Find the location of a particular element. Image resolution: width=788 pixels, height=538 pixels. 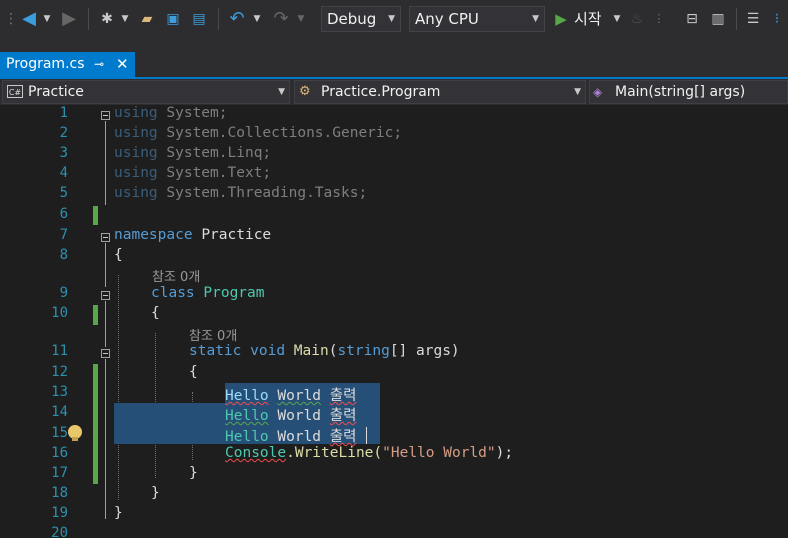

string-literal: "Hello World" is located at coordinates (439, 453).